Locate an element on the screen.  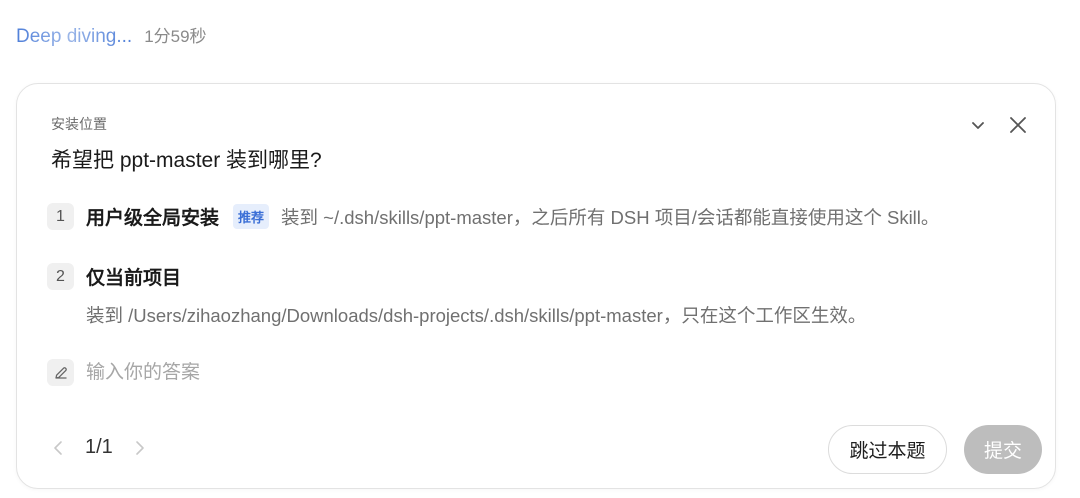
chevron-down-icon is located at coordinates (978, 125).